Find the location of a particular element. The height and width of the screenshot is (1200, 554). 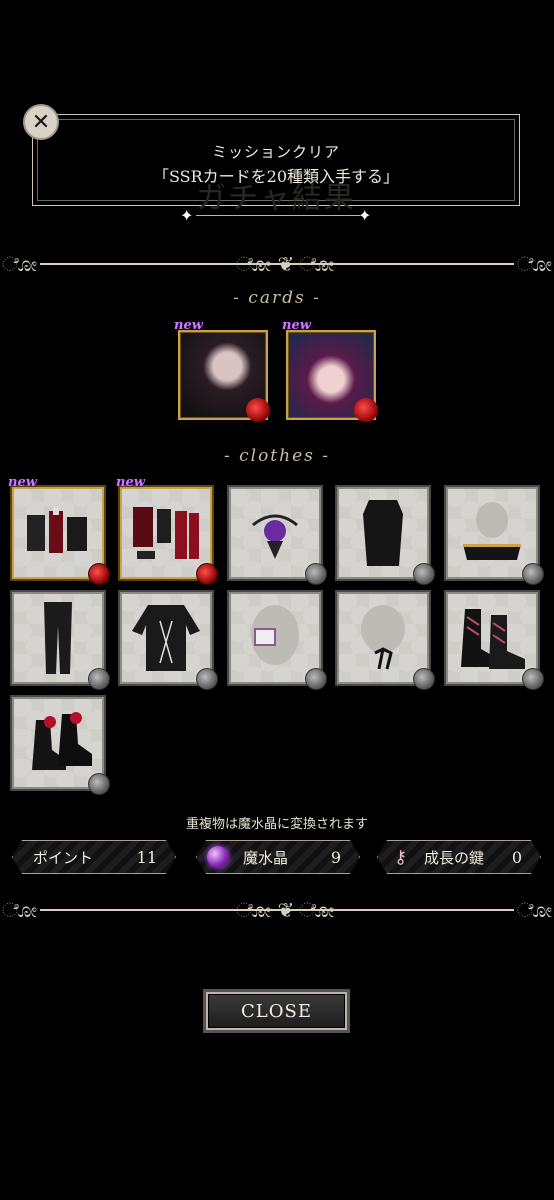

laced-boots-icon is located at coordinates (493, 639).